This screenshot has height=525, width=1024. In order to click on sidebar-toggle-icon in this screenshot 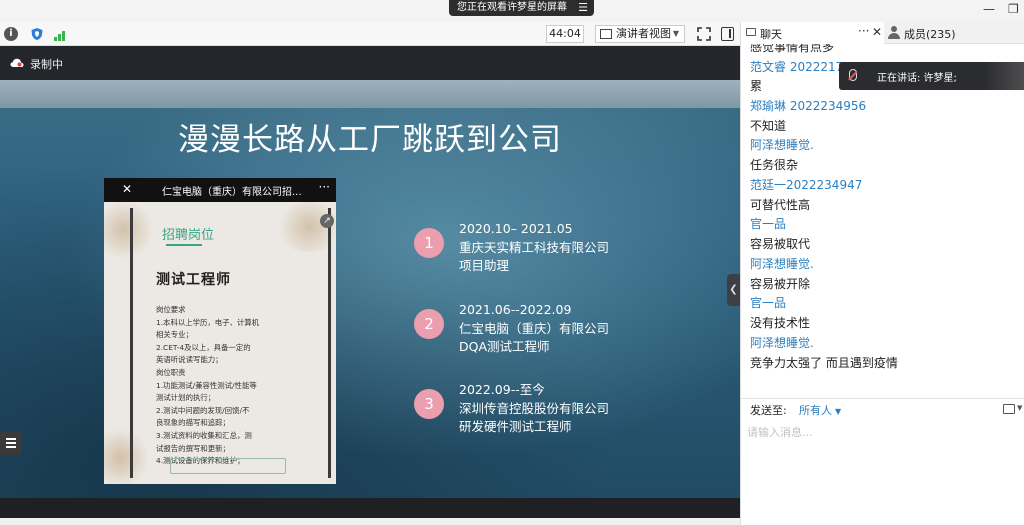, I will do `click(727, 34)`.